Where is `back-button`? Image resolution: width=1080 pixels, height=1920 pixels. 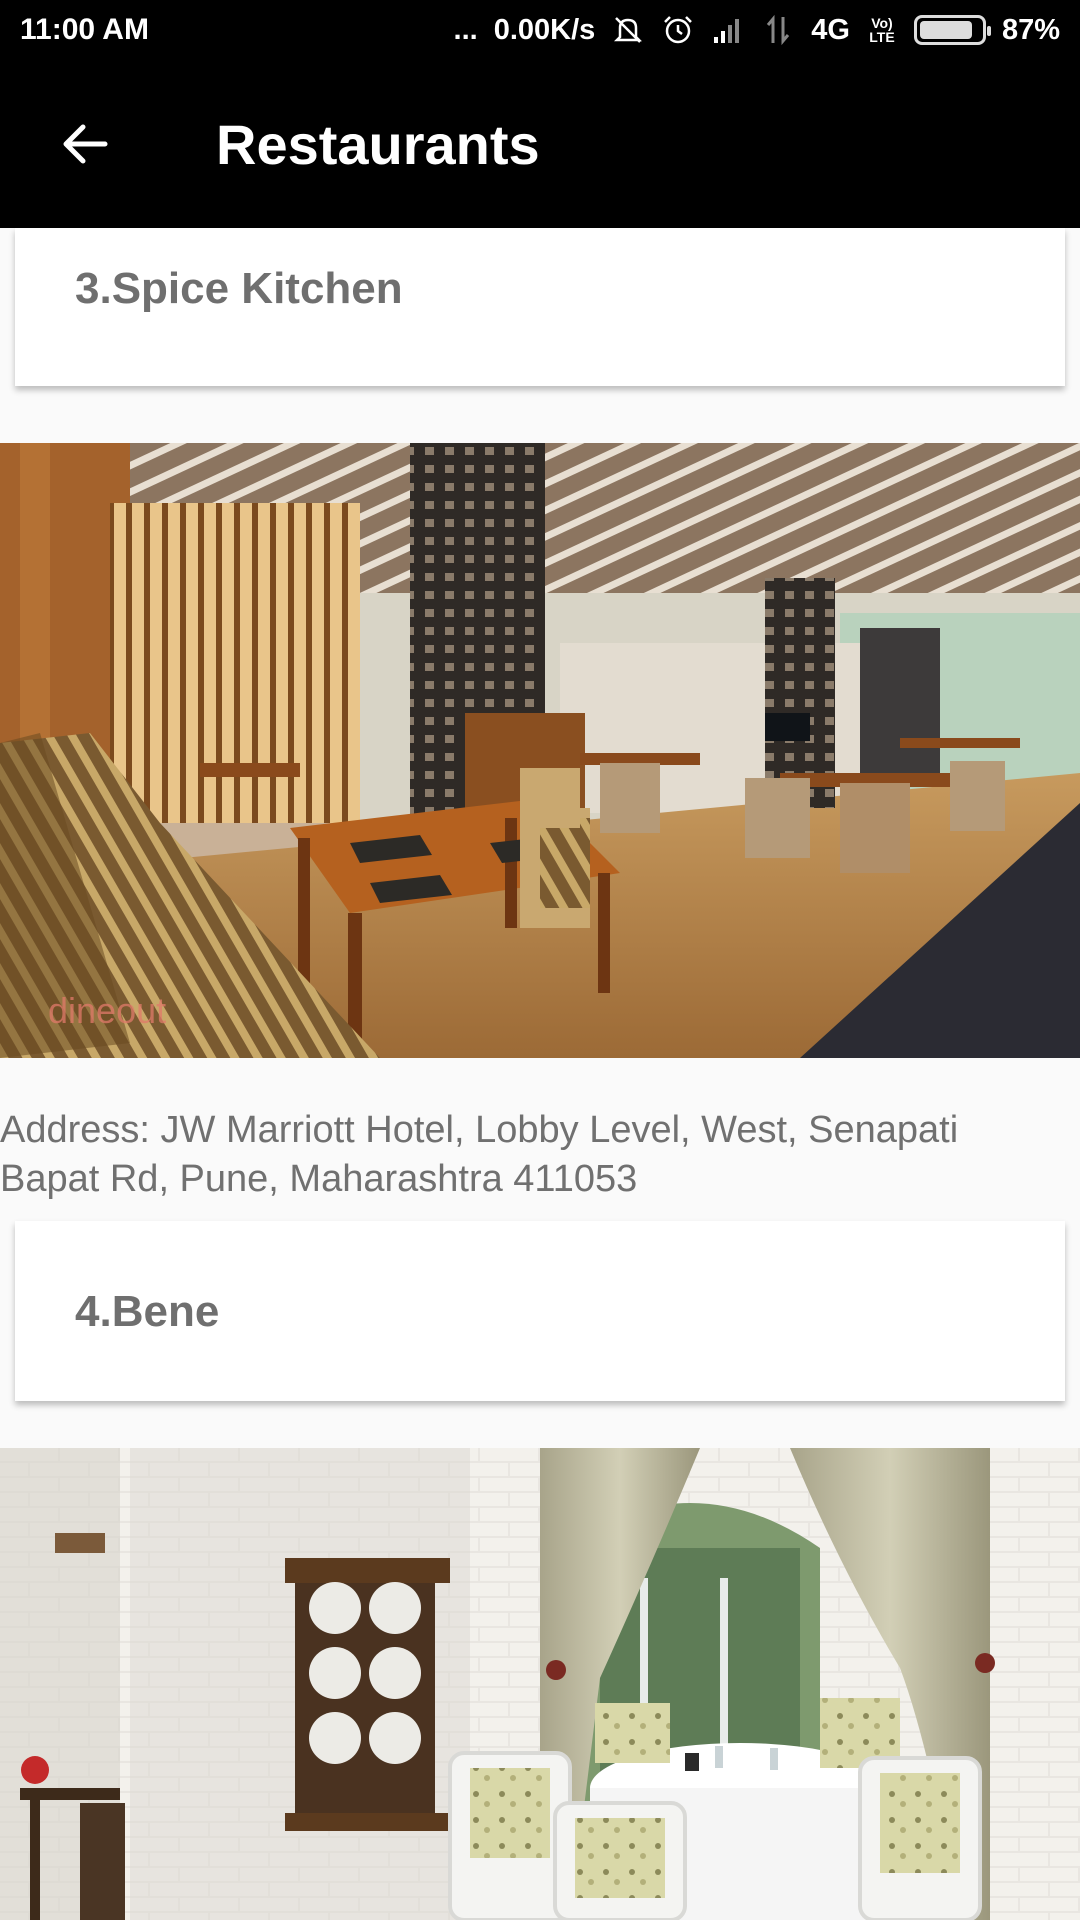 back-button is located at coordinates (85, 144).